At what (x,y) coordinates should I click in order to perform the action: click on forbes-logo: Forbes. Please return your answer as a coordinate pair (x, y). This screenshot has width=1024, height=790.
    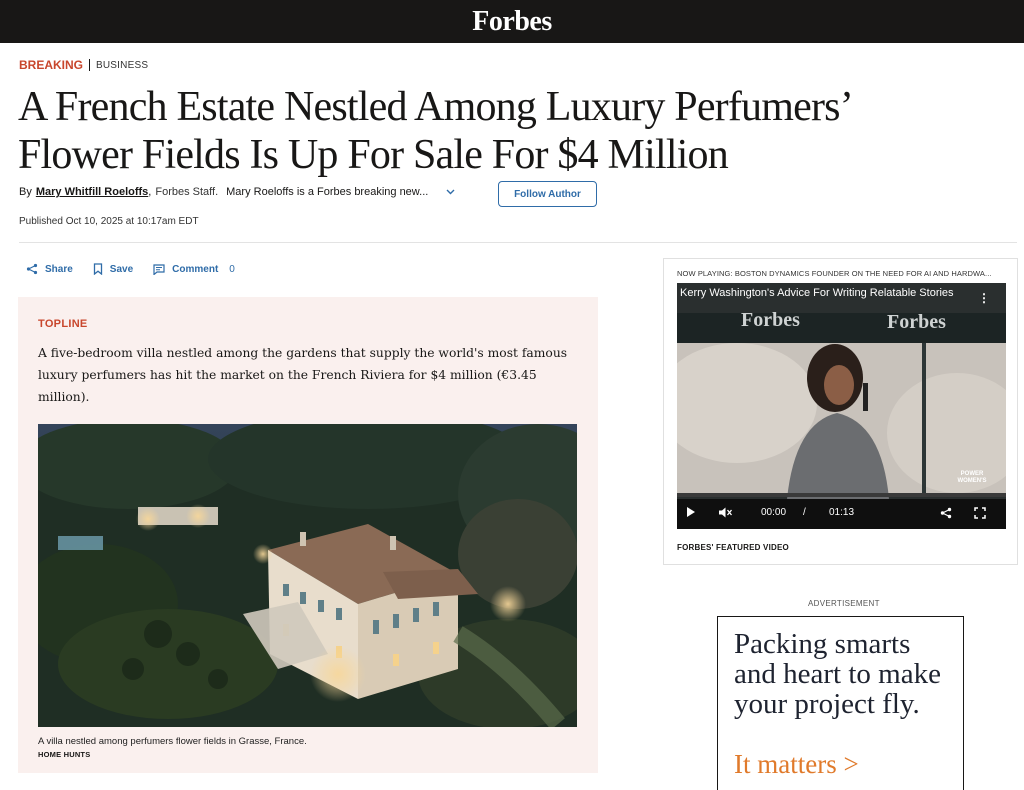
    Looking at the image, I should click on (512, 22).